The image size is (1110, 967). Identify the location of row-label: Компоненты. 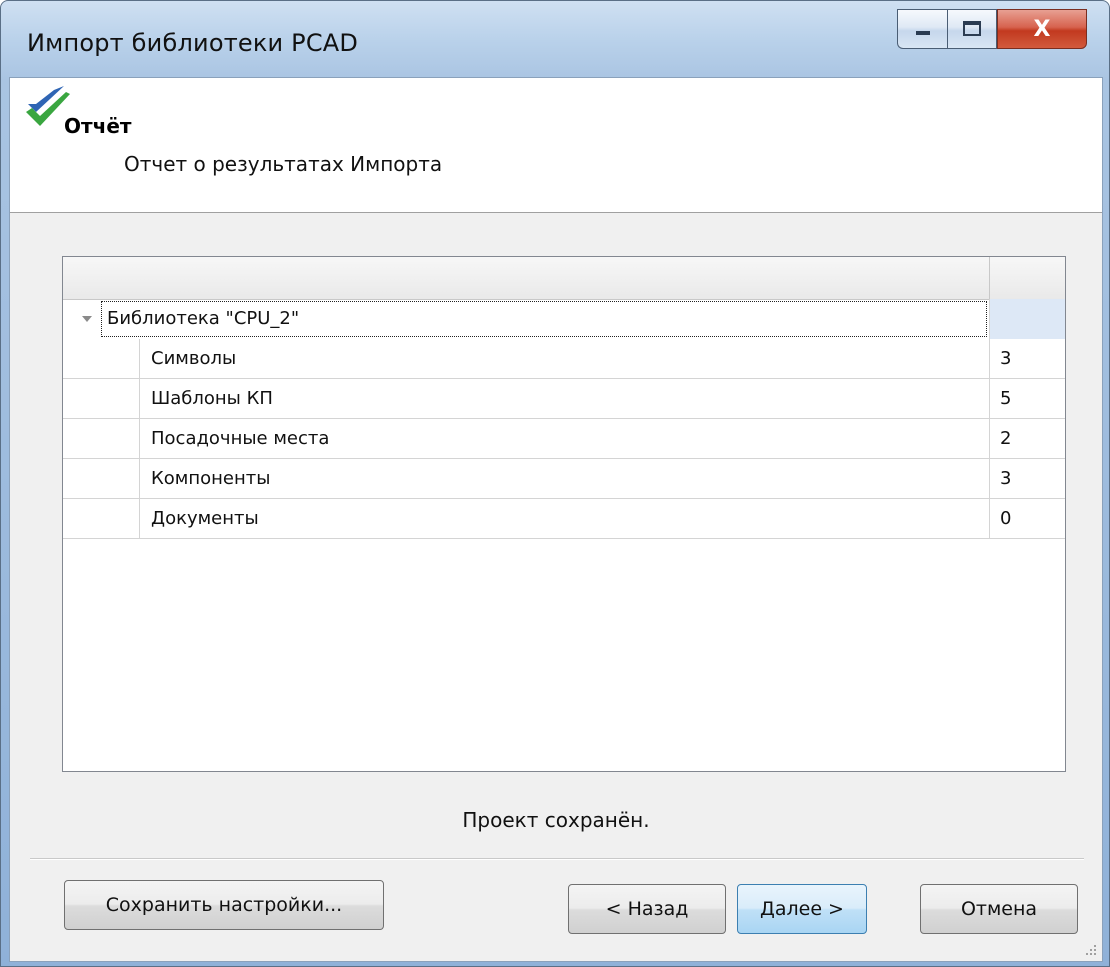
(211, 478).